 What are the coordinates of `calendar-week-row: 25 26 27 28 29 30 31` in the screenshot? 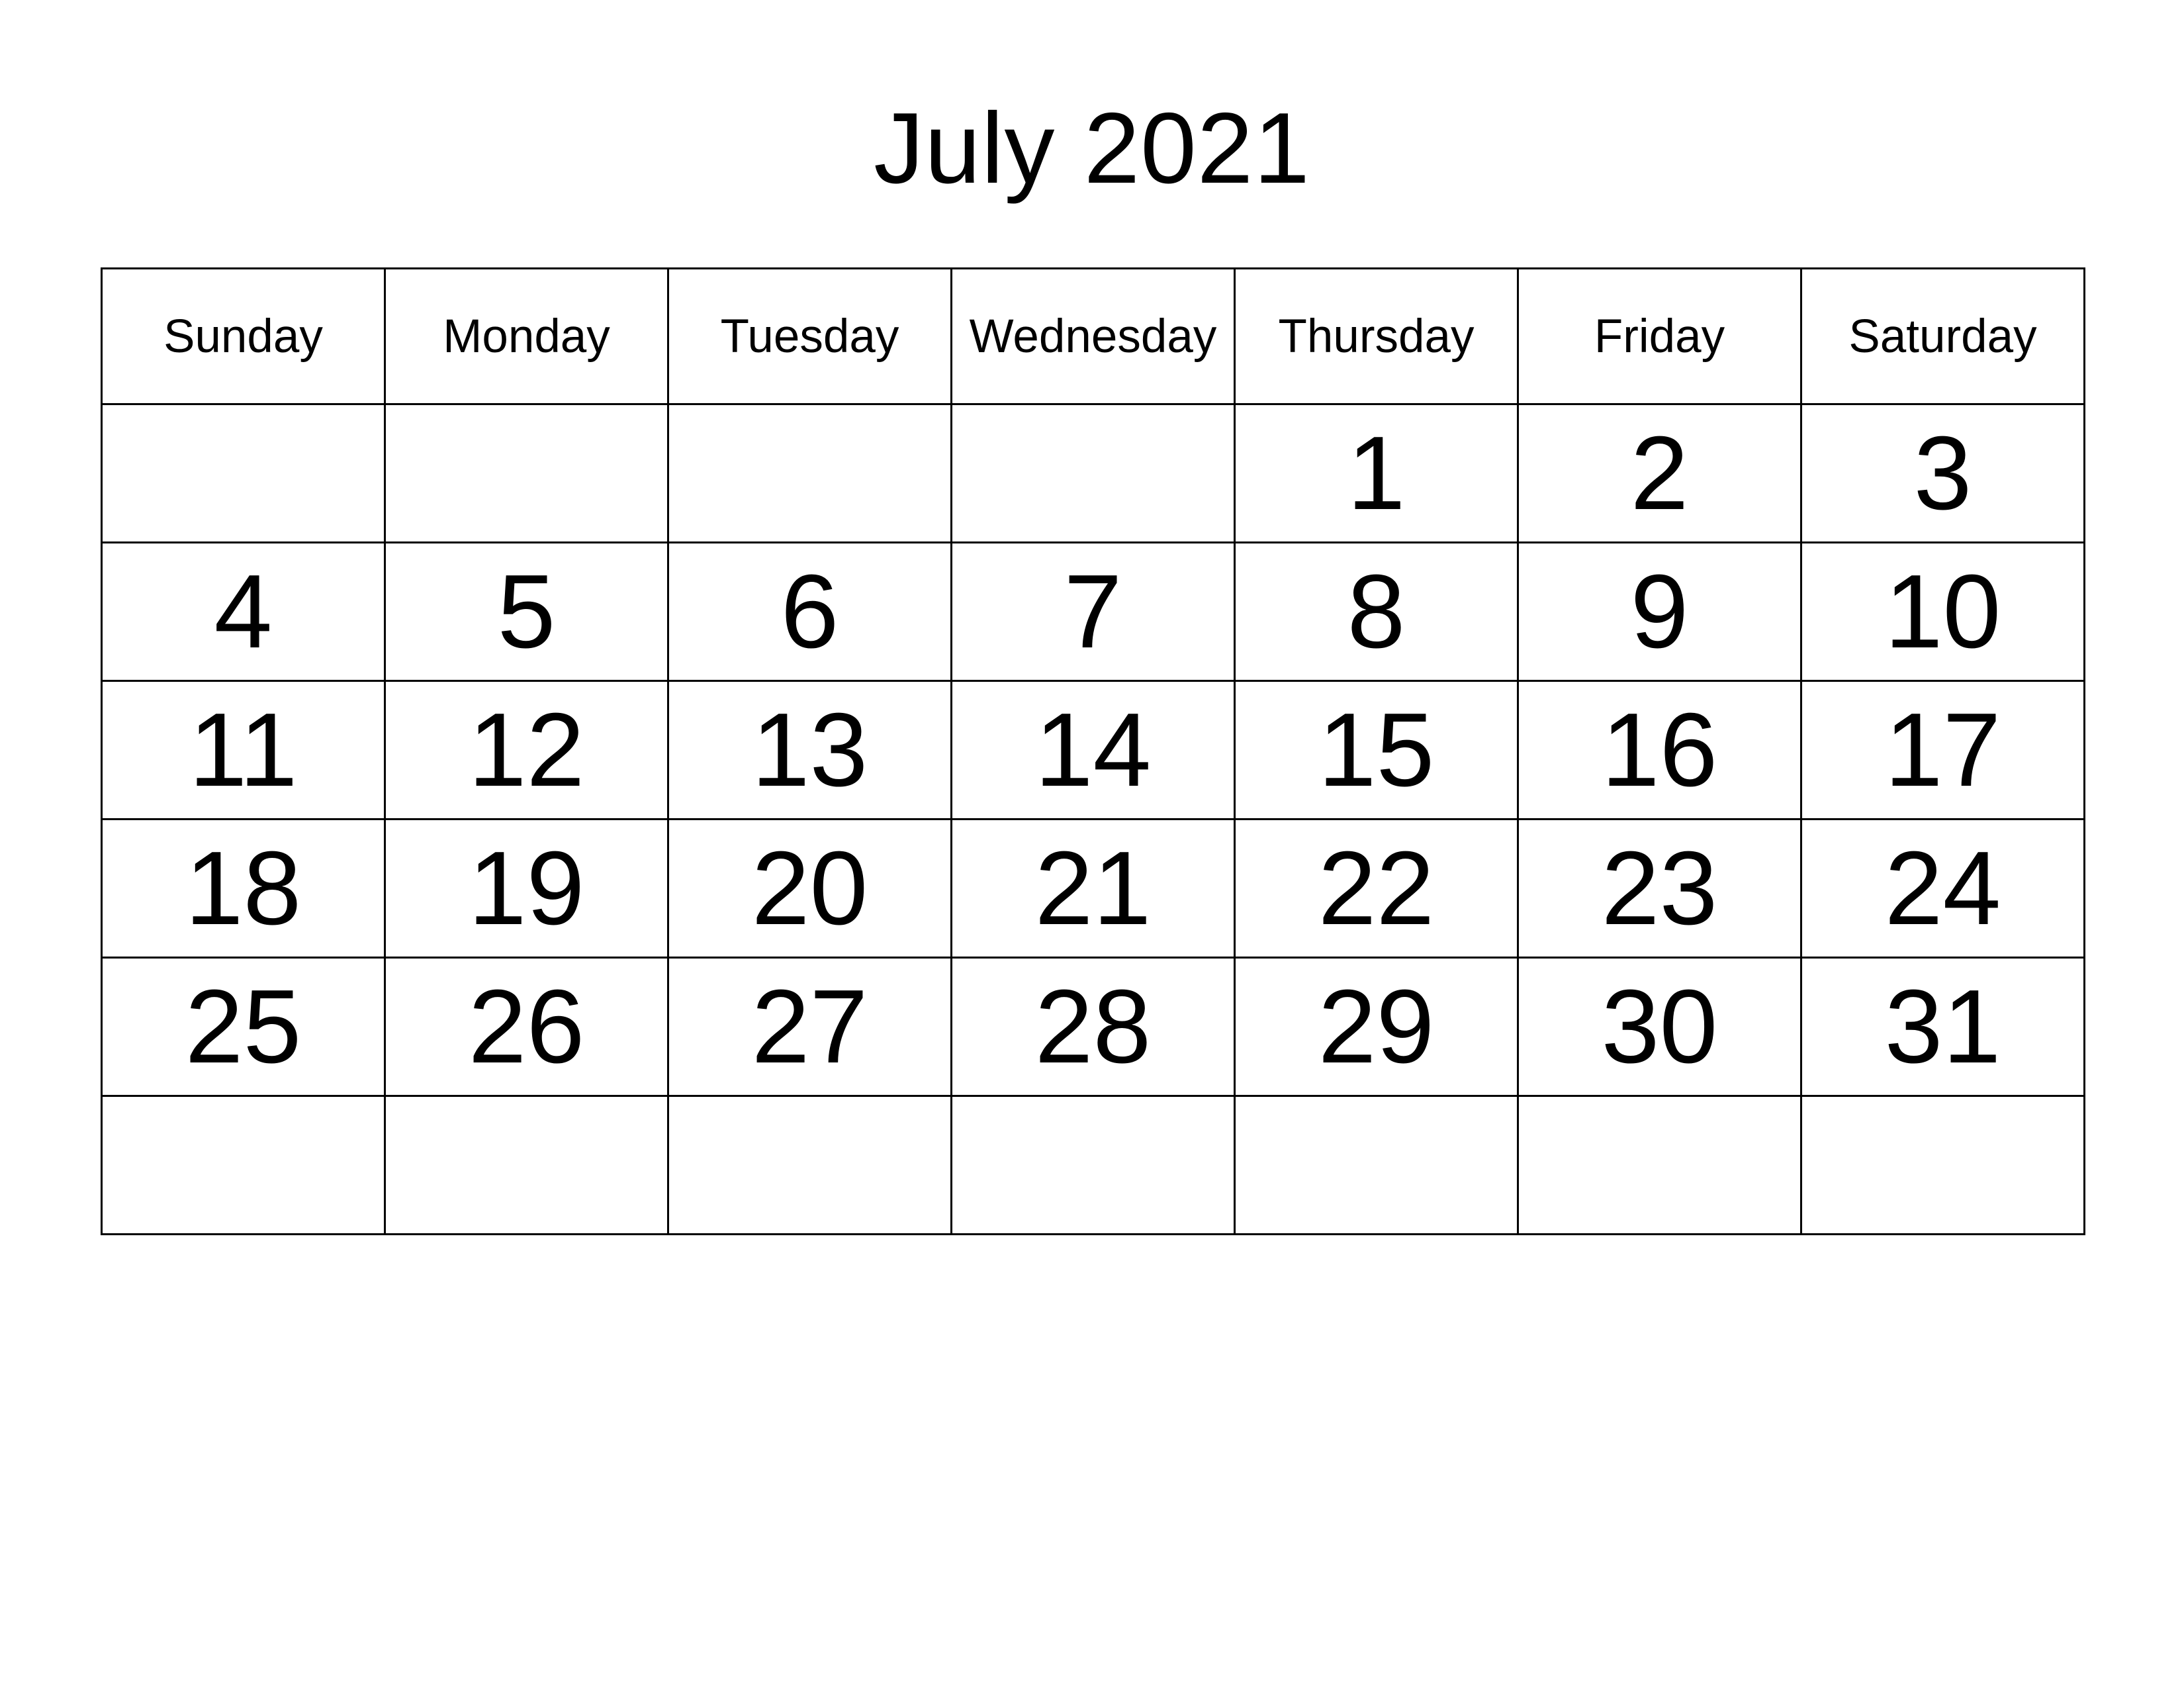 It's located at (1093, 1027).